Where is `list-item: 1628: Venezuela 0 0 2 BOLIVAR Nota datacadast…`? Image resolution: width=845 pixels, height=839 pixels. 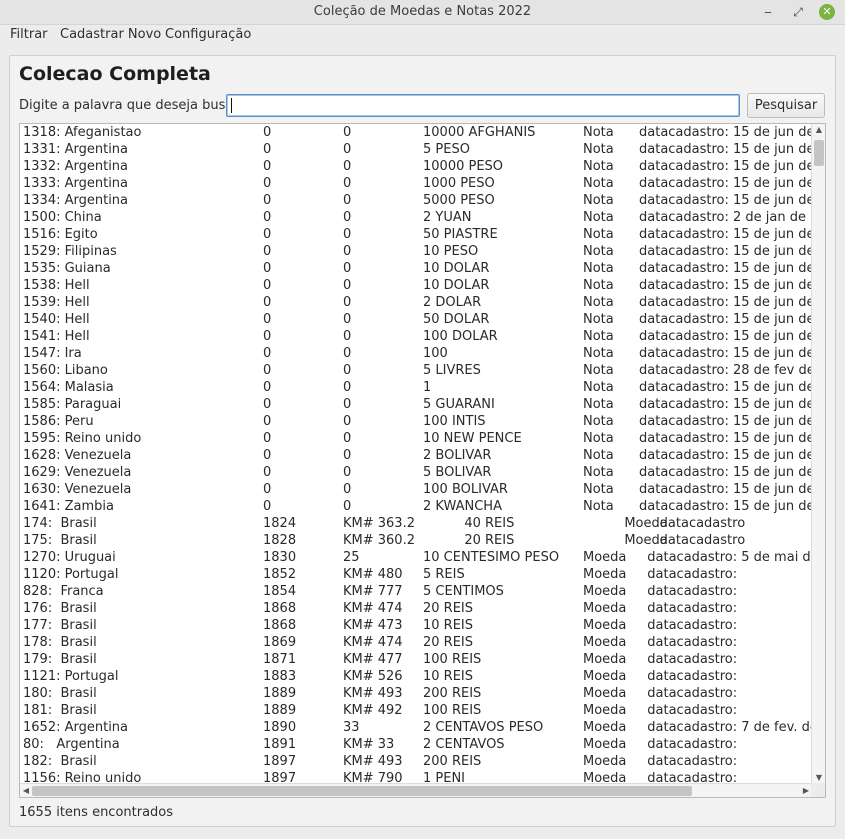 list-item: 1628: Venezuela 0 0 2 BOLIVAR Nota datacadast… is located at coordinates (416, 455).